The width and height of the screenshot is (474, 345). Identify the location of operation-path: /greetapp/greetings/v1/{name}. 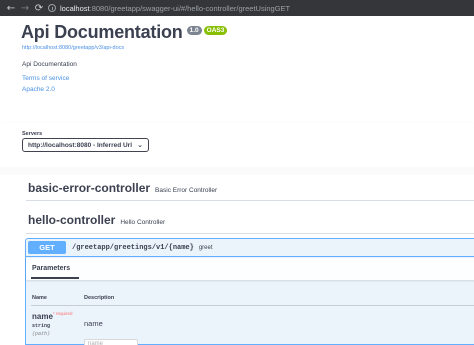
(133, 247).